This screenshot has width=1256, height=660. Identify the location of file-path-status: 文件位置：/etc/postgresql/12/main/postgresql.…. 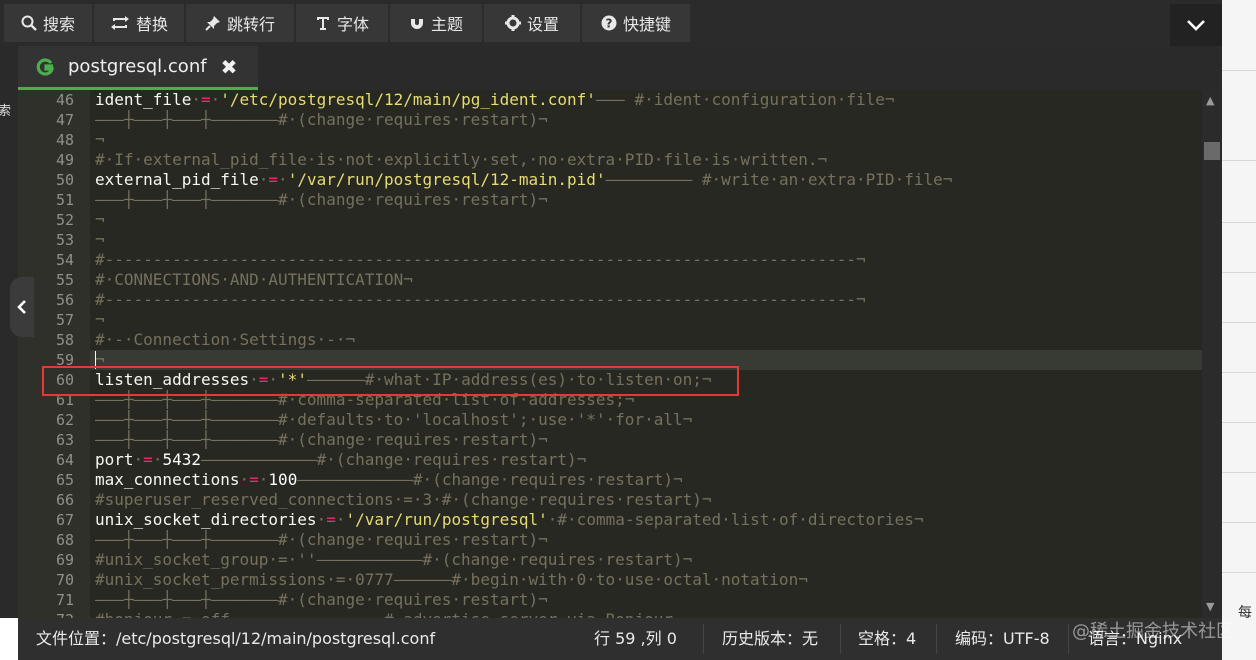
(236, 638).